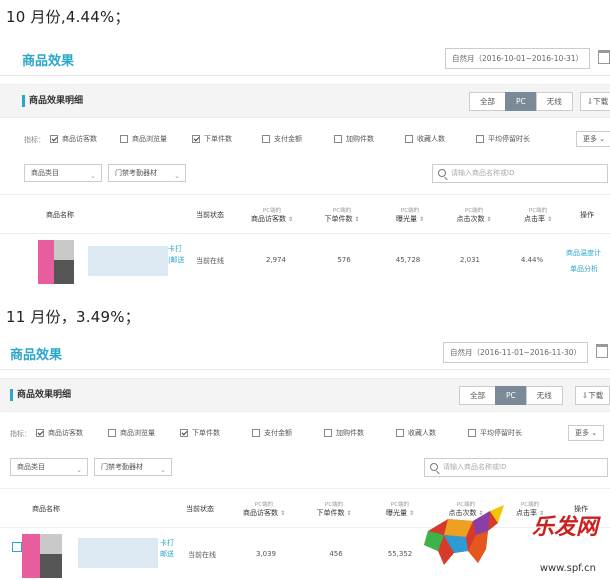 Image resolution: width=610 pixels, height=580 pixels. I want to click on metrics-label: 指标：, so click(34, 140).